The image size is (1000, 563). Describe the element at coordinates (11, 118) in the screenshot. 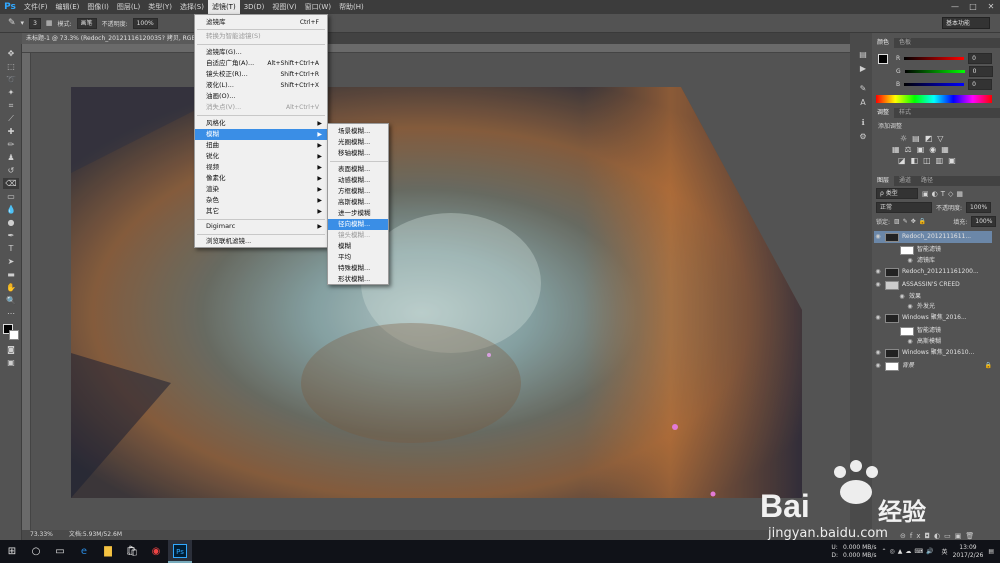

I see `eyedropper-tool-icon: ⟋` at that location.